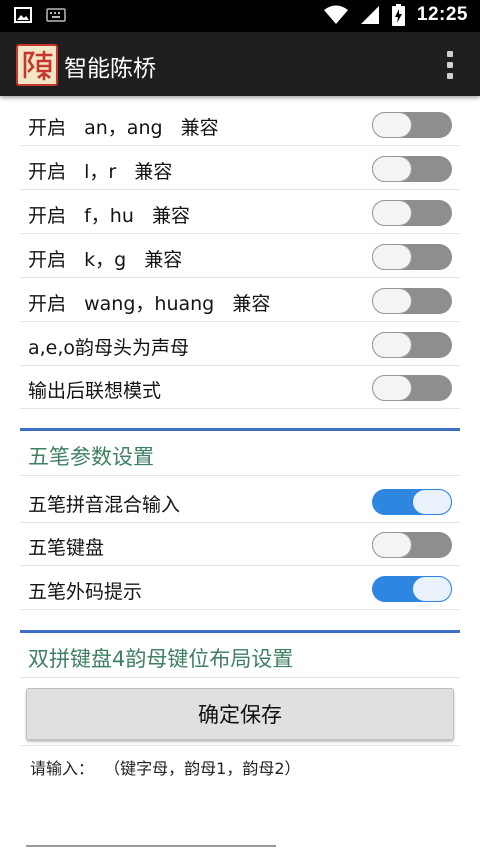  What do you see at coordinates (161, 659) in the screenshot?
I see `section-title: 双拼键盘4韵母键位布局设置` at bounding box center [161, 659].